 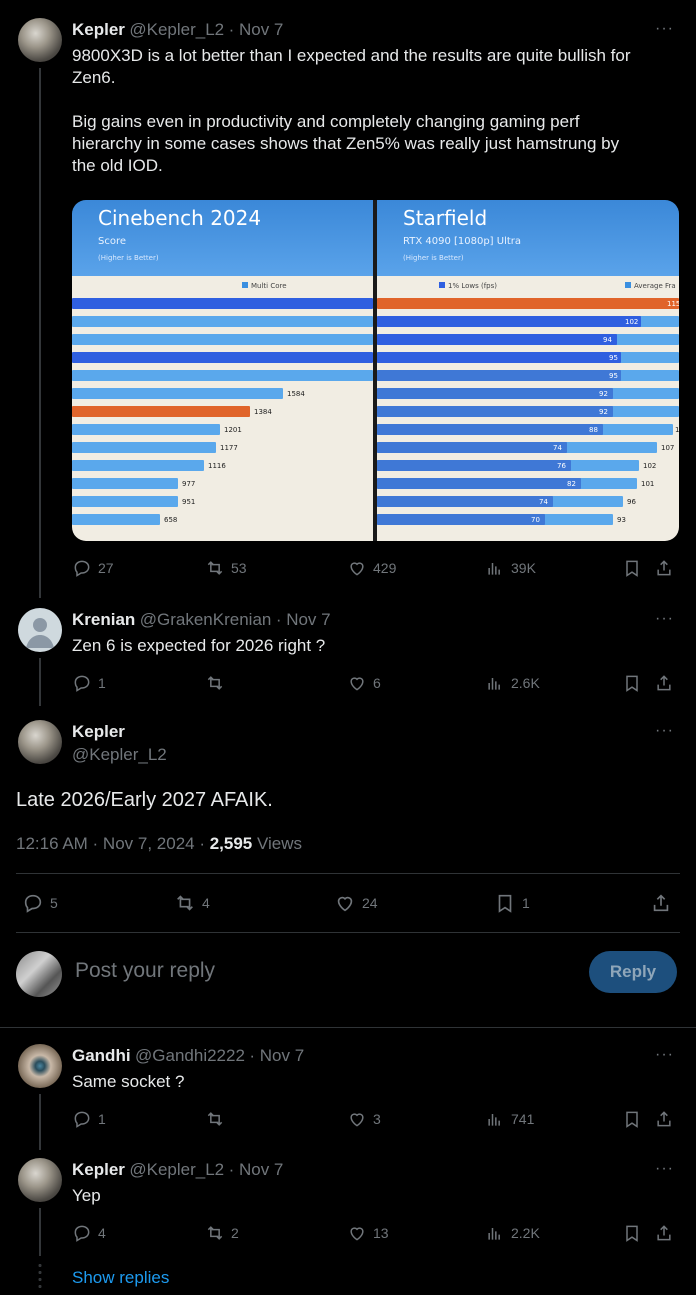 What do you see at coordinates (543, 502) in the screenshot?
I see `bar-label: 74` at bounding box center [543, 502].